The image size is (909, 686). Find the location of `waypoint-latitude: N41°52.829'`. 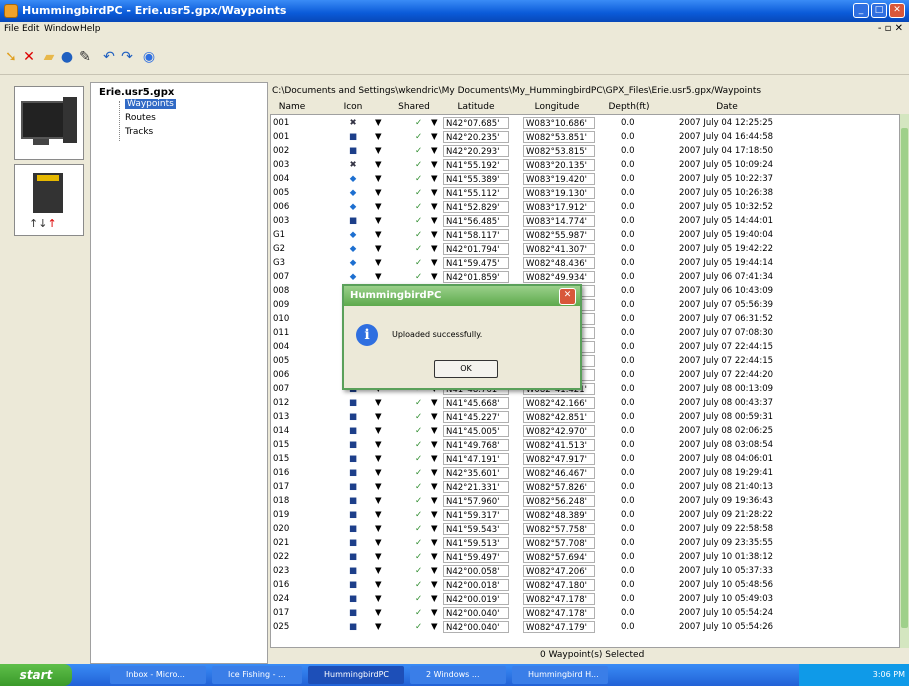

waypoint-latitude: N41°52.829' is located at coordinates (476, 207).